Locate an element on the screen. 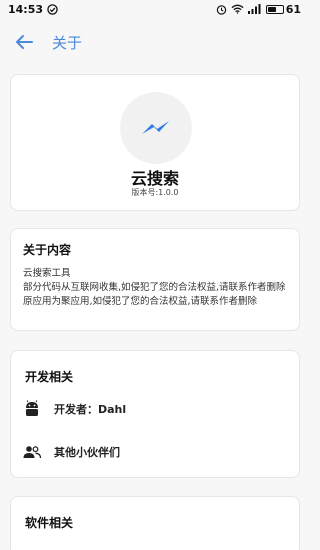 The image size is (320, 550). page-title: 关于 is located at coordinates (67, 42).